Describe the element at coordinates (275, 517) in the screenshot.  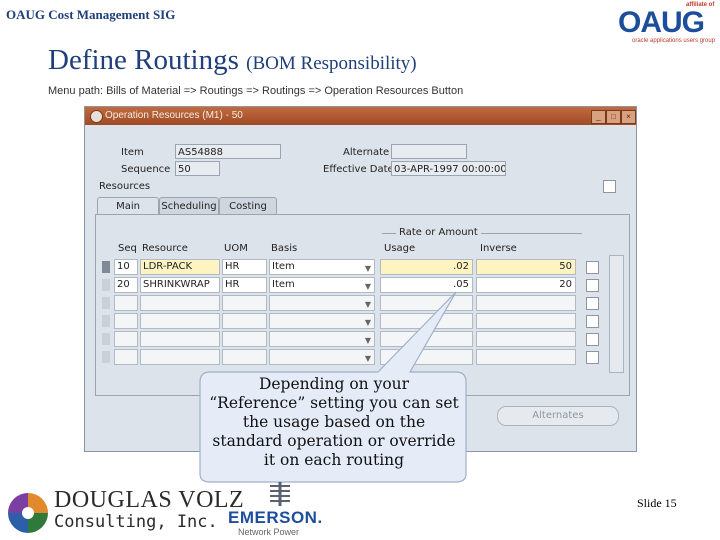
I see `partner-name: EMERSON.` at that location.